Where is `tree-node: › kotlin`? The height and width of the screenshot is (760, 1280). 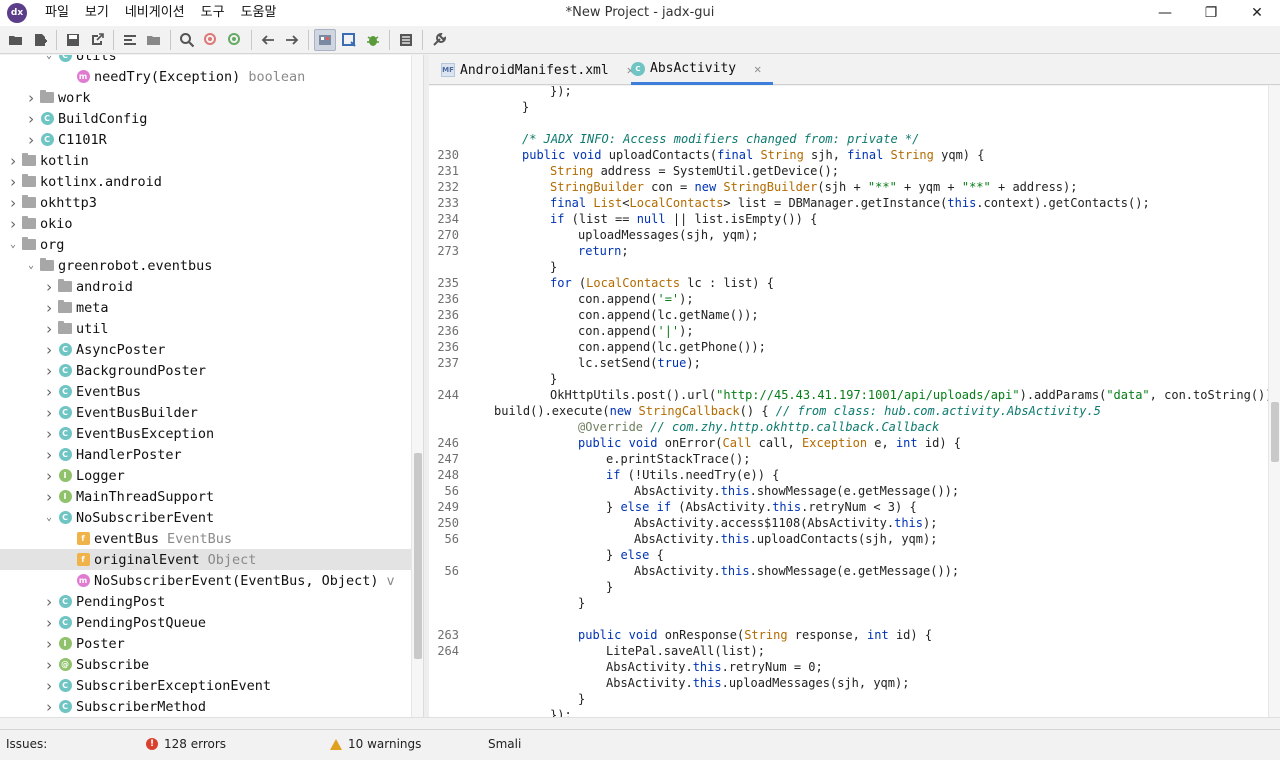
tree-node: › kotlin is located at coordinates (205, 160).